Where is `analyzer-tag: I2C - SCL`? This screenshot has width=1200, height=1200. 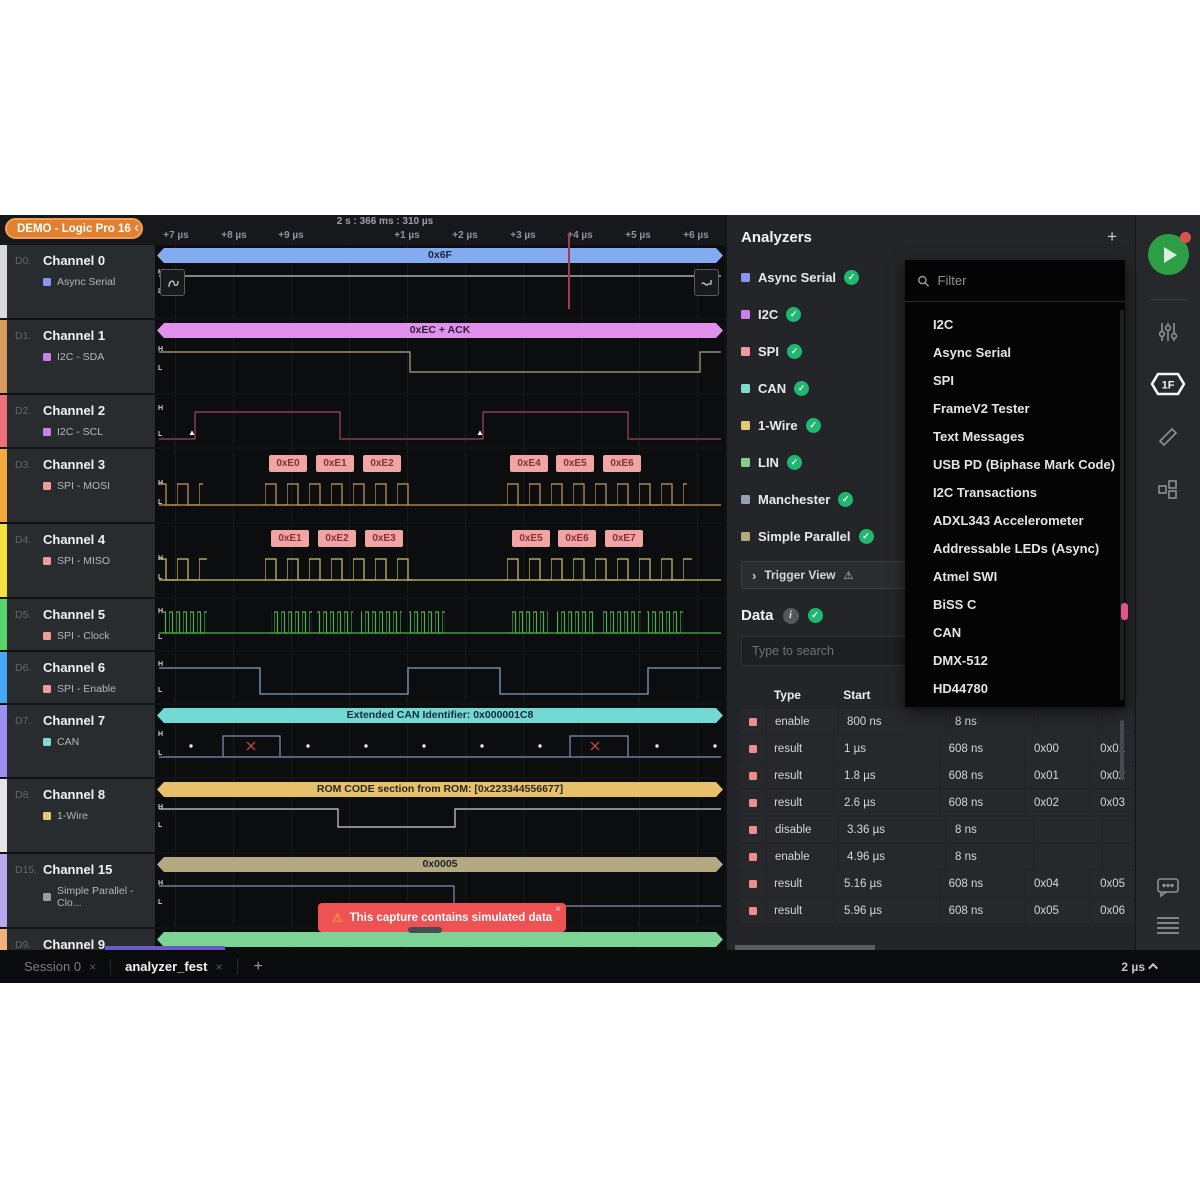 analyzer-tag: I2C - SCL is located at coordinates (74, 432).